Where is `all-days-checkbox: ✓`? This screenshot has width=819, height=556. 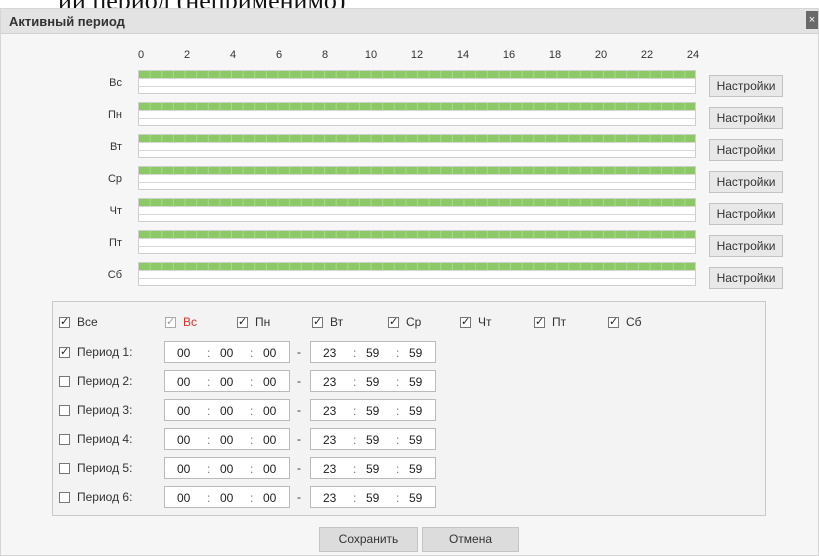
all-days-checkbox: ✓ is located at coordinates (64, 322).